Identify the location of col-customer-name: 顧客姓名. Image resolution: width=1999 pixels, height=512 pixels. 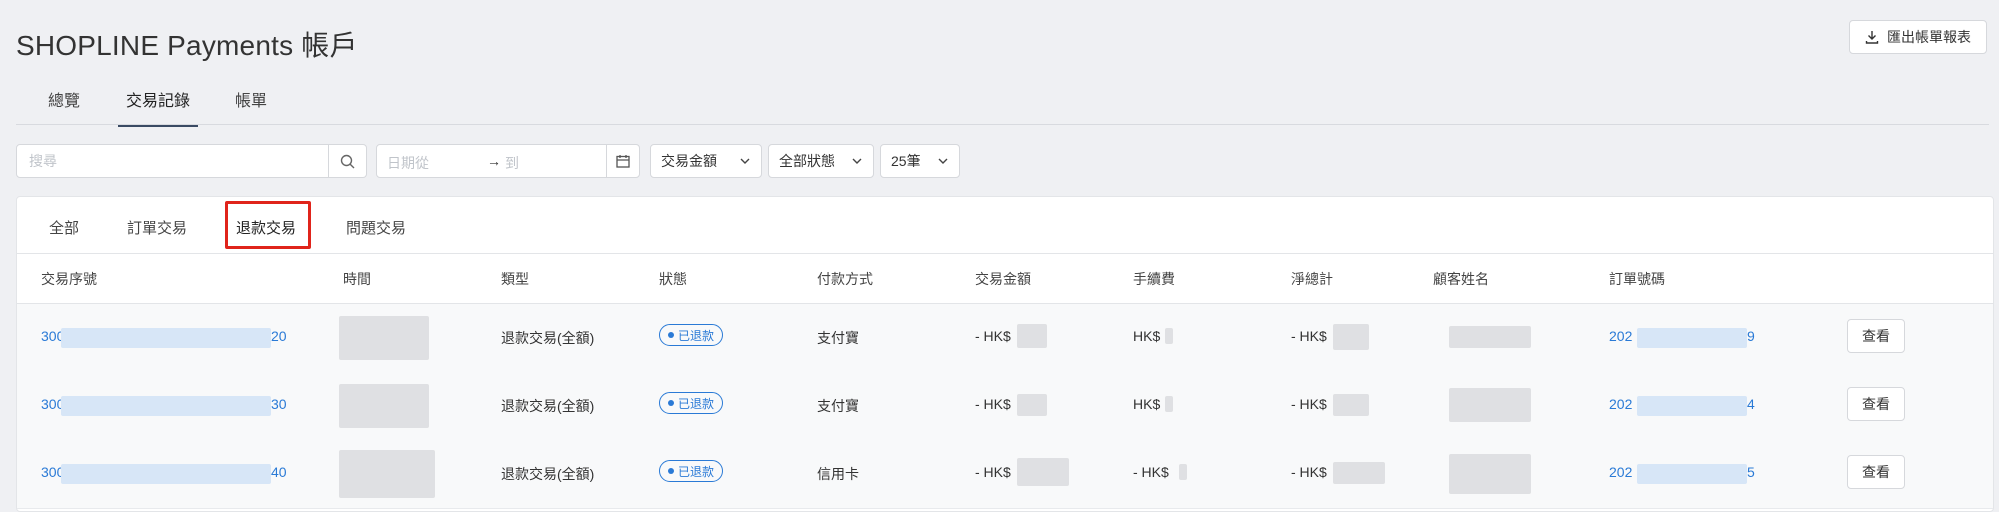
(1461, 279).